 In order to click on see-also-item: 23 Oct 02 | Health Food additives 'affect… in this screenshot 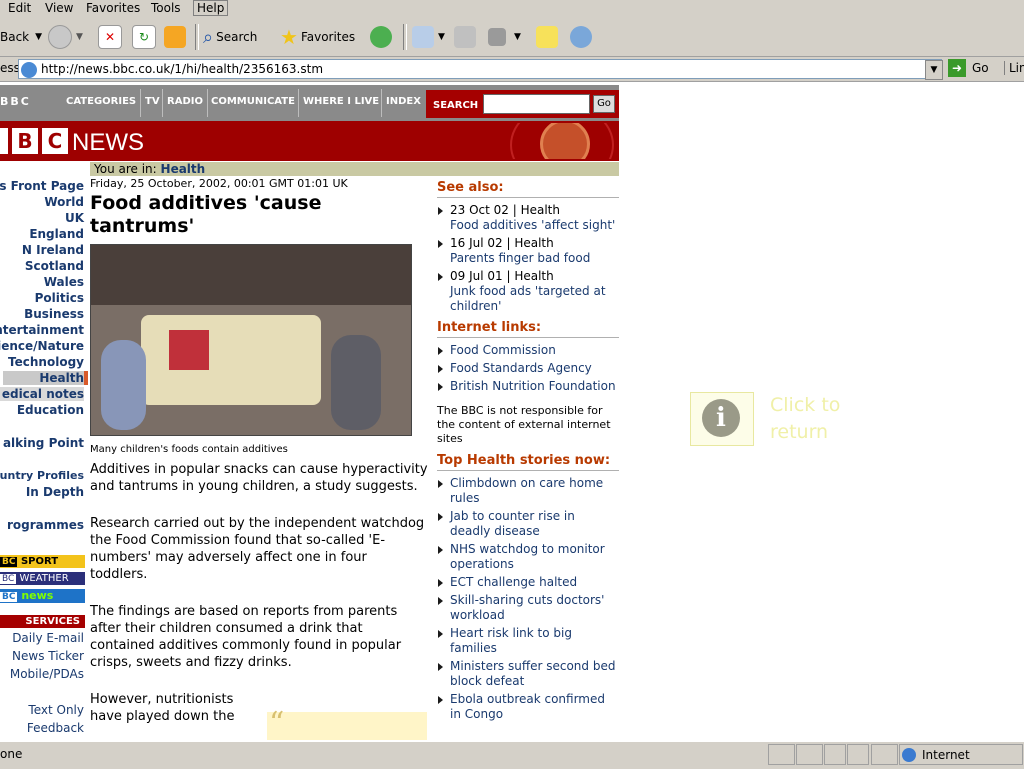, I will do `click(528, 218)`.